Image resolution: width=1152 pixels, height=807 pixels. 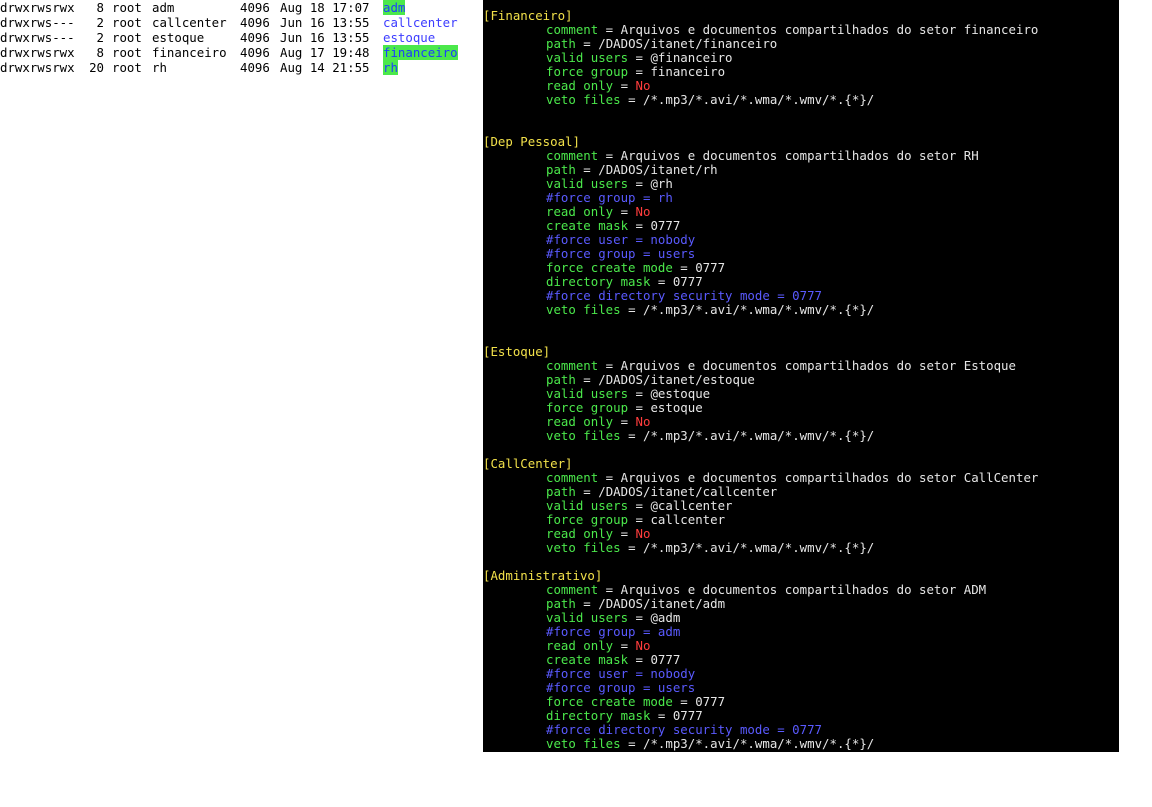 What do you see at coordinates (178, 37) in the screenshot?
I see `listing-group: estoque` at bounding box center [178, 37].